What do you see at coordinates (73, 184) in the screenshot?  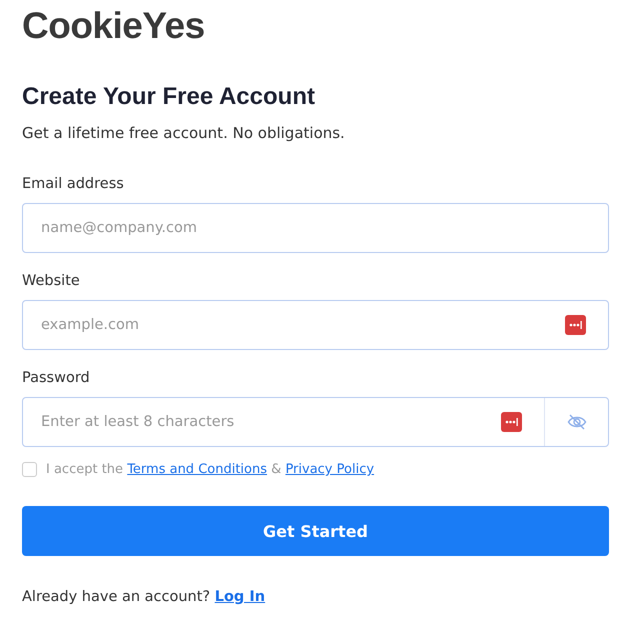 I see `field-label: Email address` at bounding box center [73, 184].